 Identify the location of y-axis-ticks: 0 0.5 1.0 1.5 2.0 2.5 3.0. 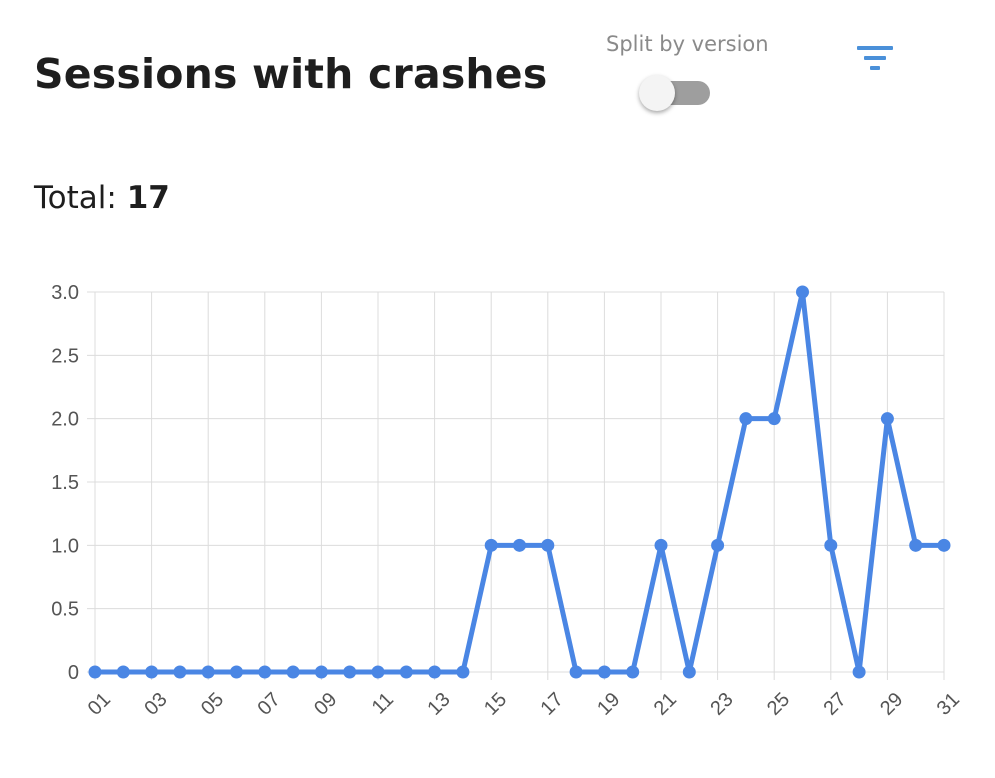
(65, 483).